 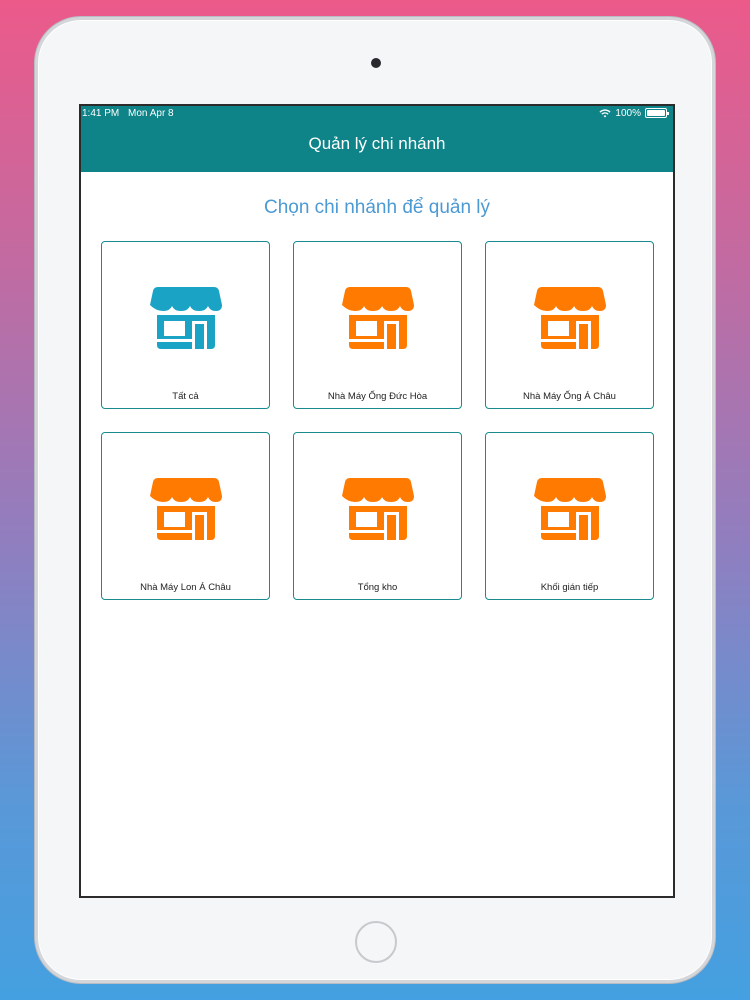 I want to click on branch-card-all: Tất cả, so click(x=185, y=325).